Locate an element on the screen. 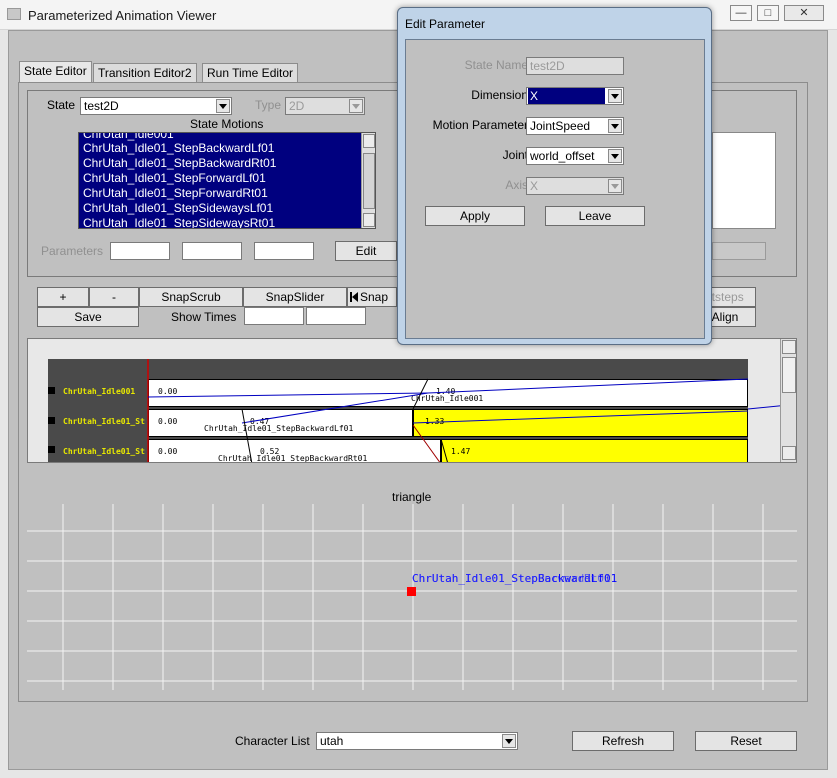 This screenshot has width=837, height=778. motions-scrollbar is located at coordinates (368, 180).